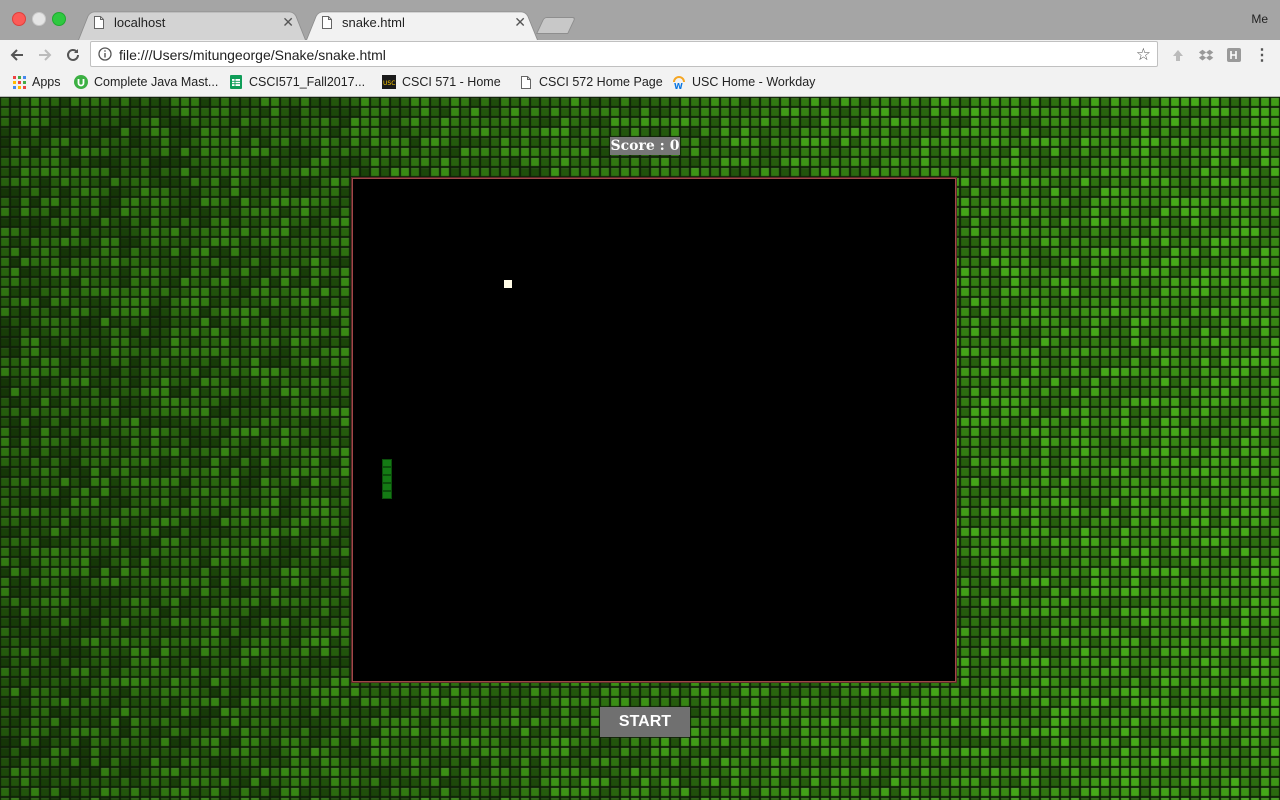 The image size is (1280, 800). Describe the element at coordinates (1259, 19) in the screenshot. I see `profile-button: Me` at that location.